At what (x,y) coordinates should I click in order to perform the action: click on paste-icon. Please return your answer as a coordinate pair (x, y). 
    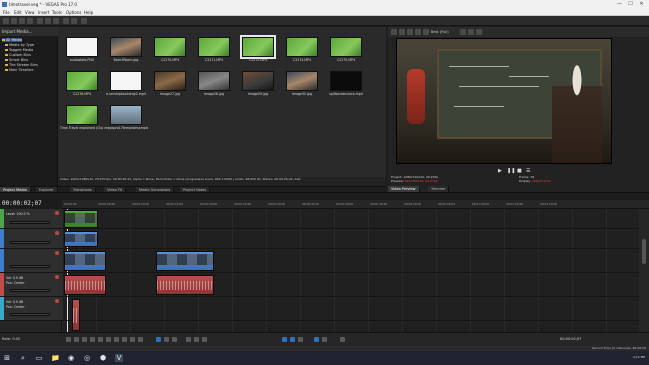
    Looking at the image, I should click on (56, 21).